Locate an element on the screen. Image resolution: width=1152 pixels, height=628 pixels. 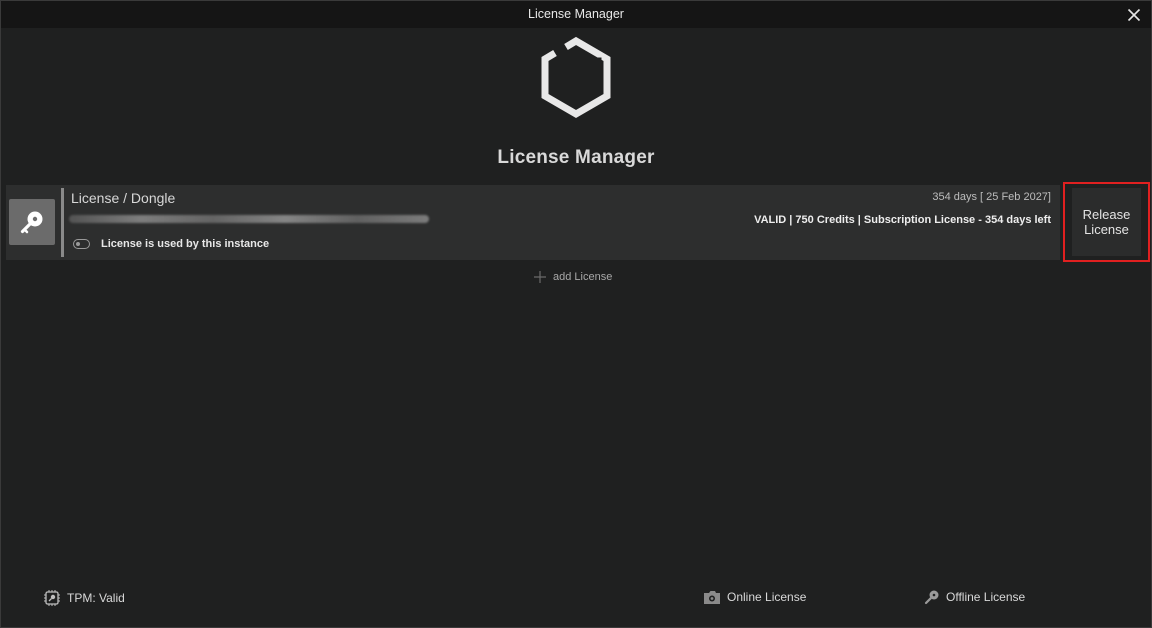
plus-icon is located at coordinates (540, 277).